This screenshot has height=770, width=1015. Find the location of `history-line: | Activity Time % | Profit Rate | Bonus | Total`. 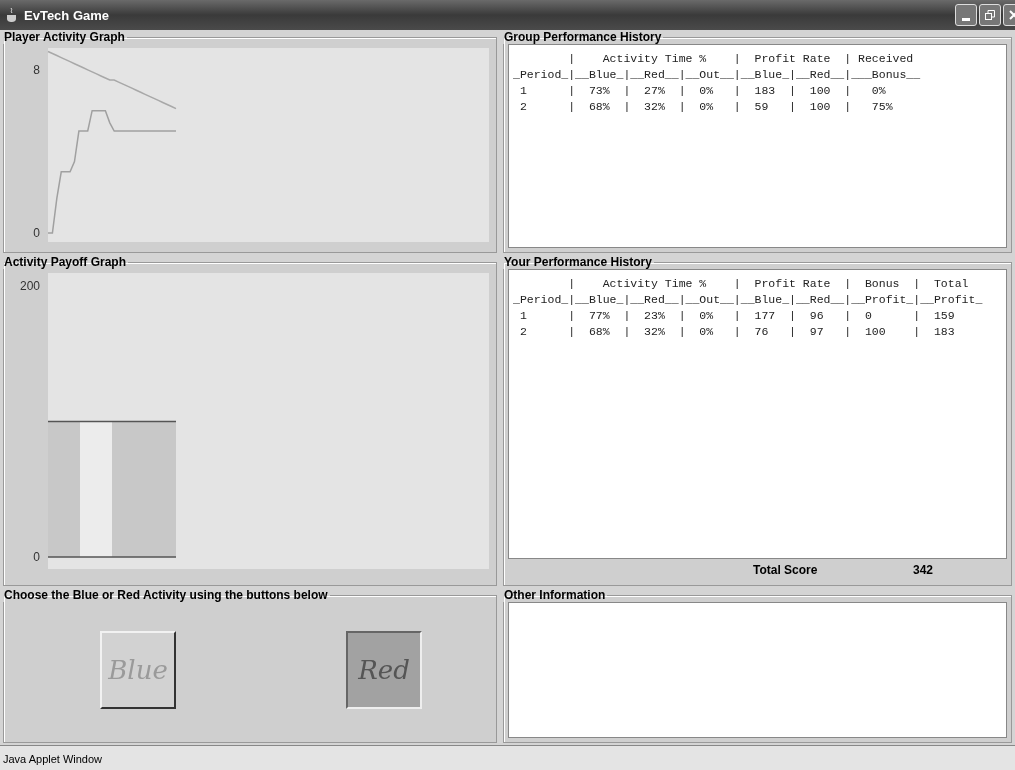

history-line: | Activity Time % | Profit Rate | Bonus | Total is located at coordinates (768, 284).